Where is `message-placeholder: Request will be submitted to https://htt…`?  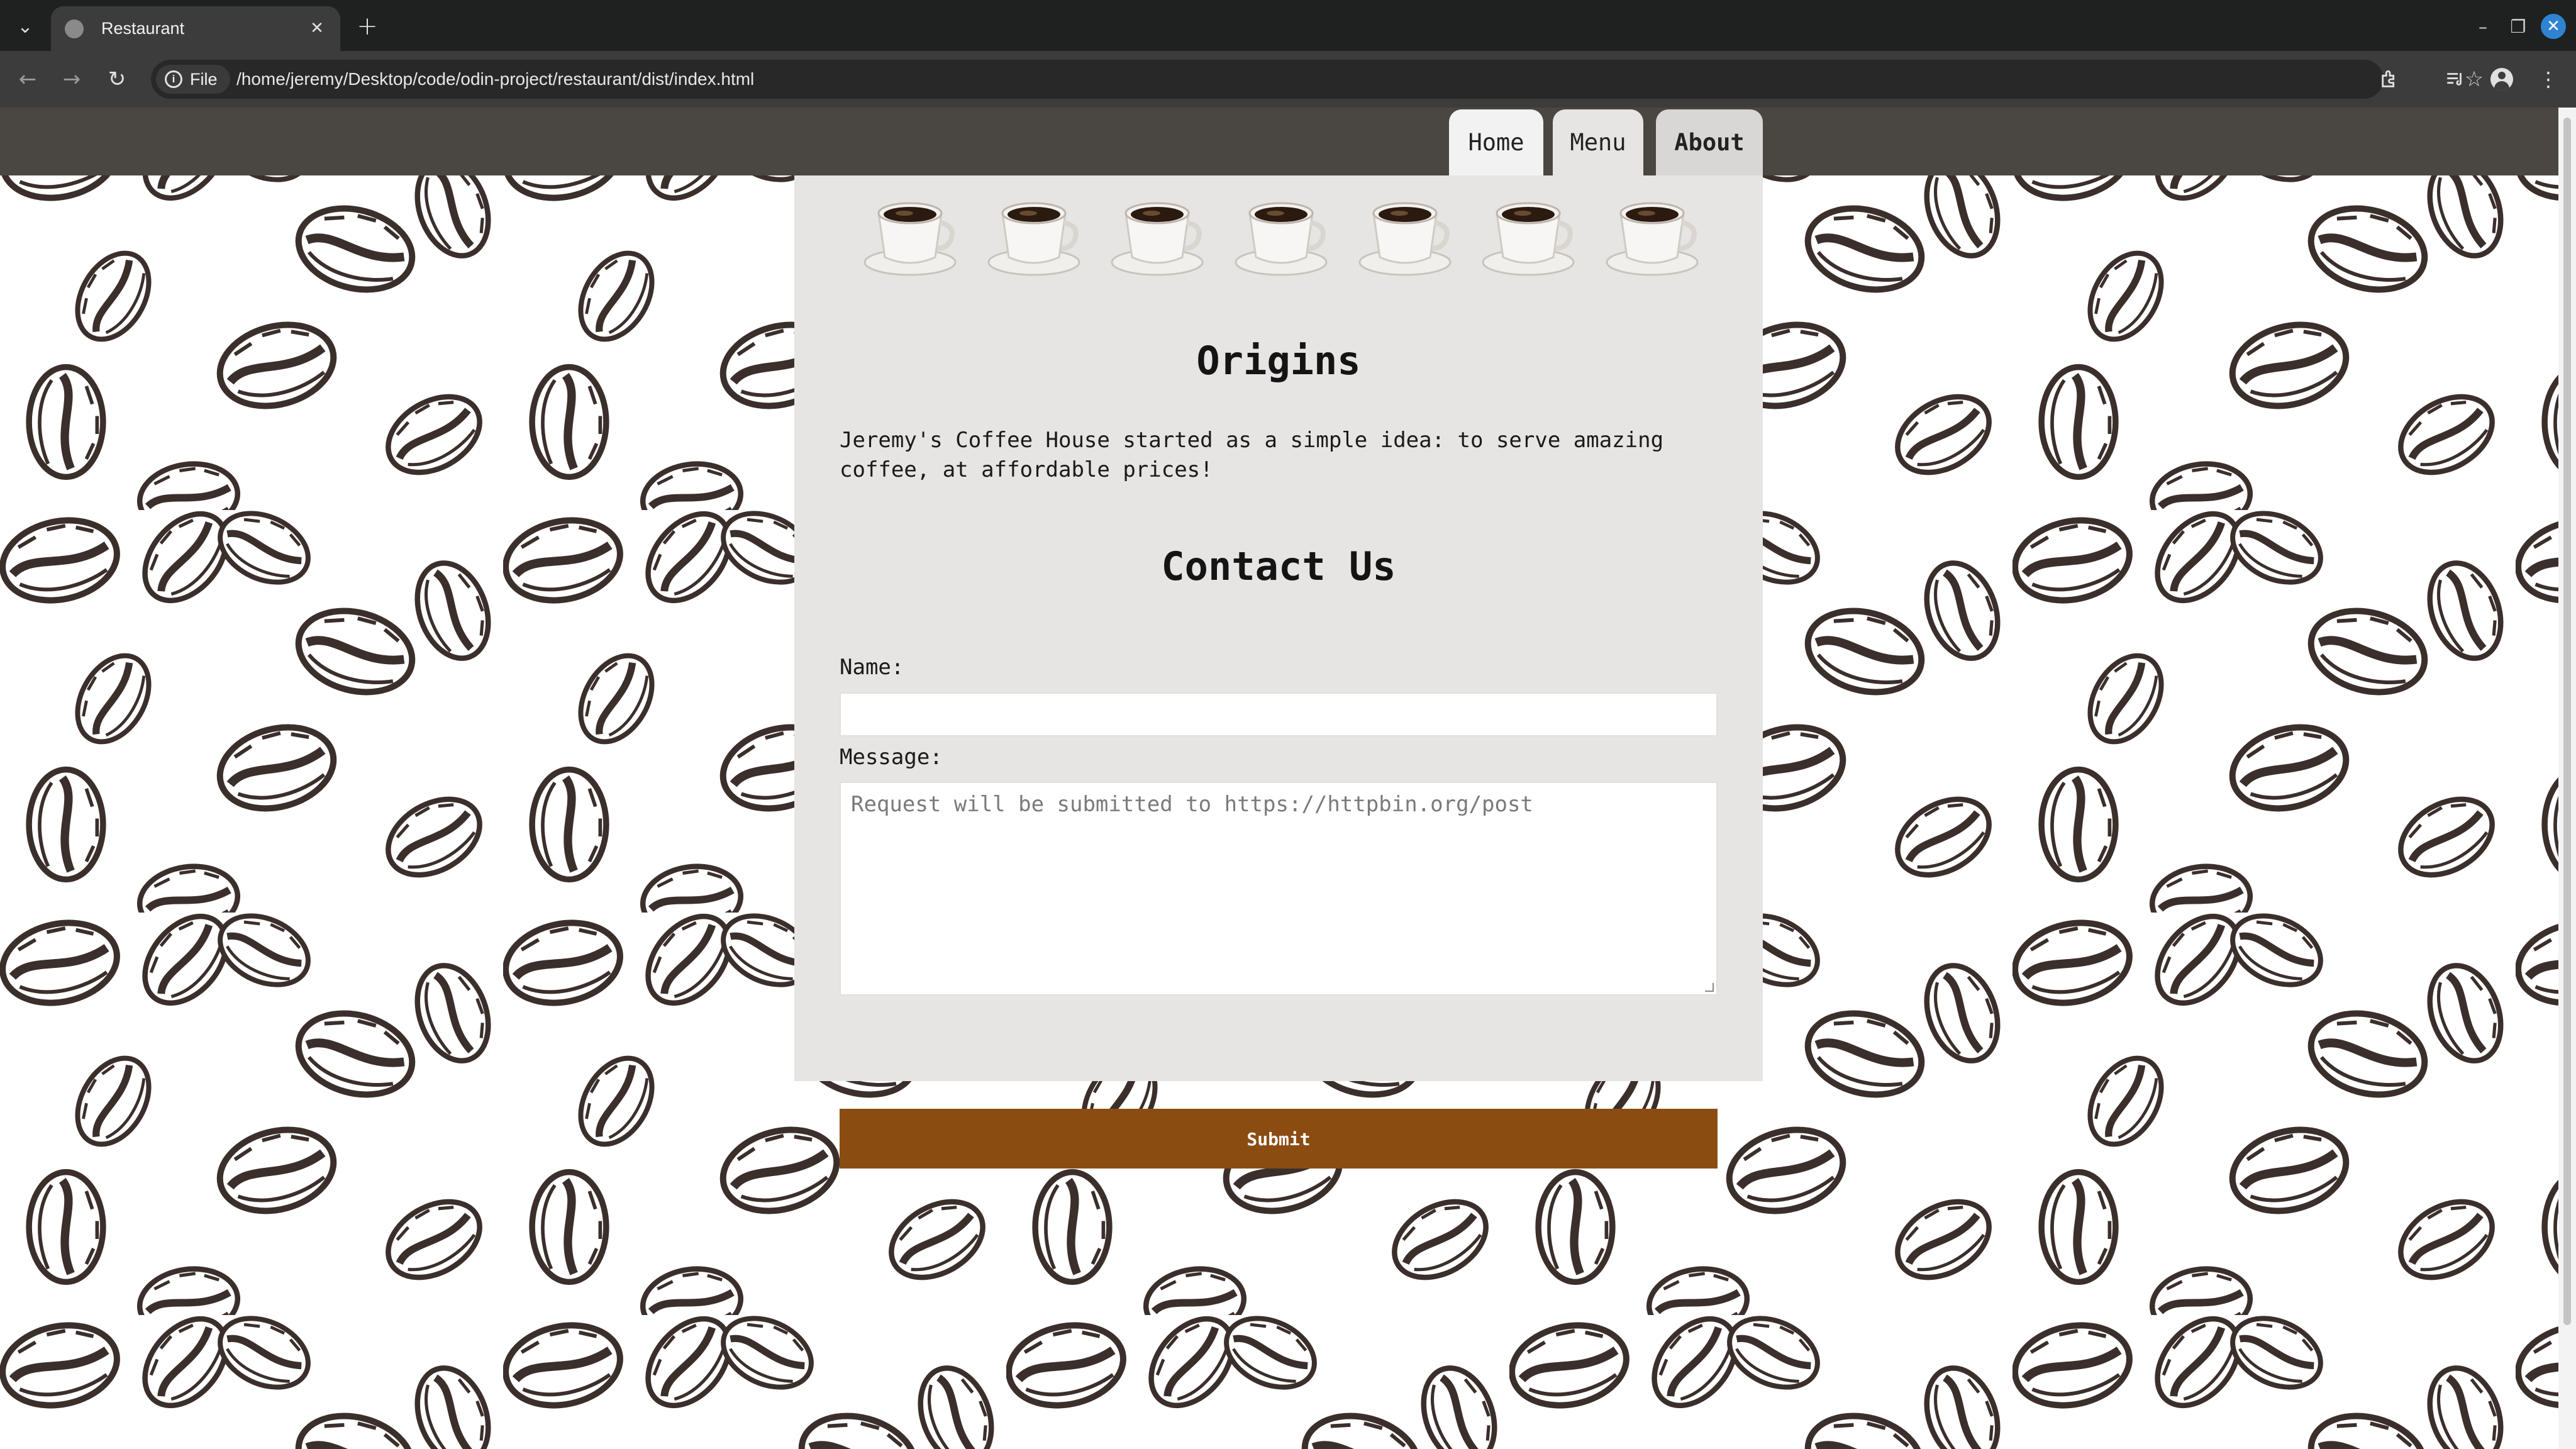
message-placeholder: Request will be submitted to https://htt… is located at coordinates (1192, 804).